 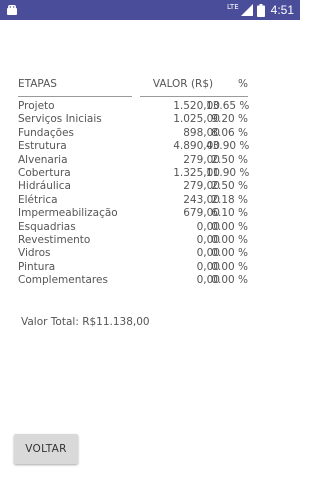 I want to click on divider-percent, so click(x=227, y=96).